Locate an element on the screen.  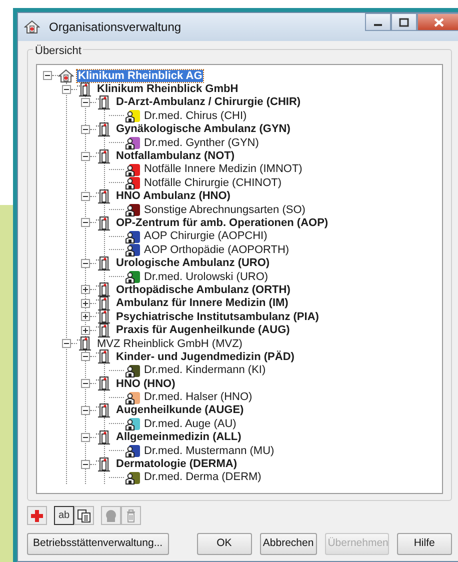
close-button is located at coordinates (437, 22).